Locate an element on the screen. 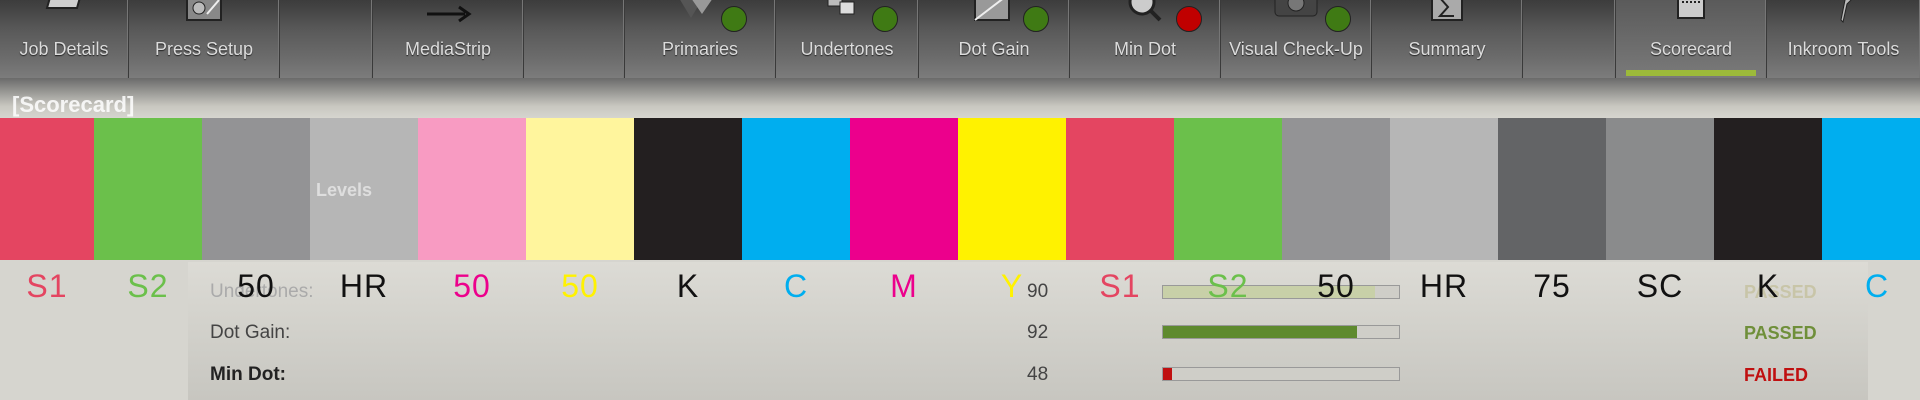 The height and width of the screenshot is (400, 1920). tab-inkroom-tools: Inkroom Tools is located at coordinates (1843, 39).